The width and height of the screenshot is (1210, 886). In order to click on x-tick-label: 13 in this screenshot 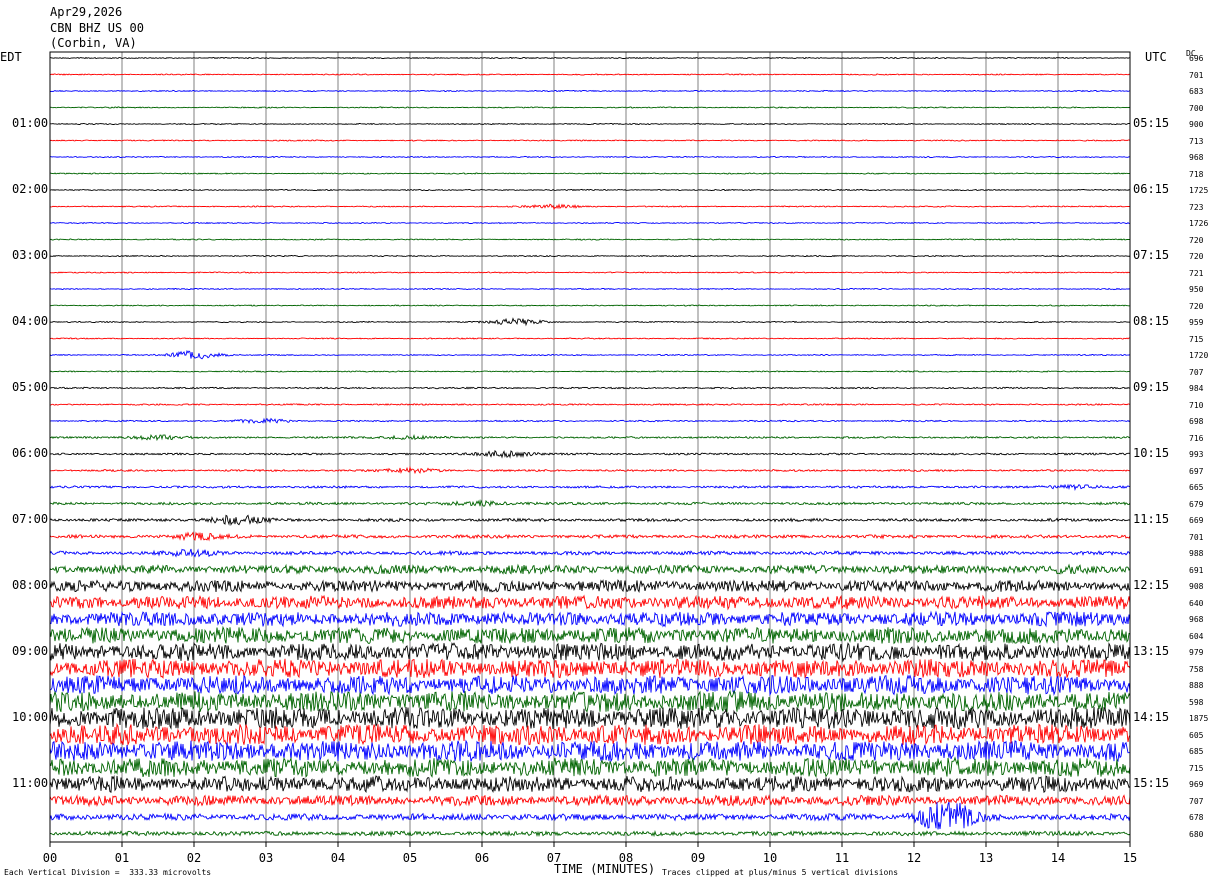, I will do `click(986, 858)`.